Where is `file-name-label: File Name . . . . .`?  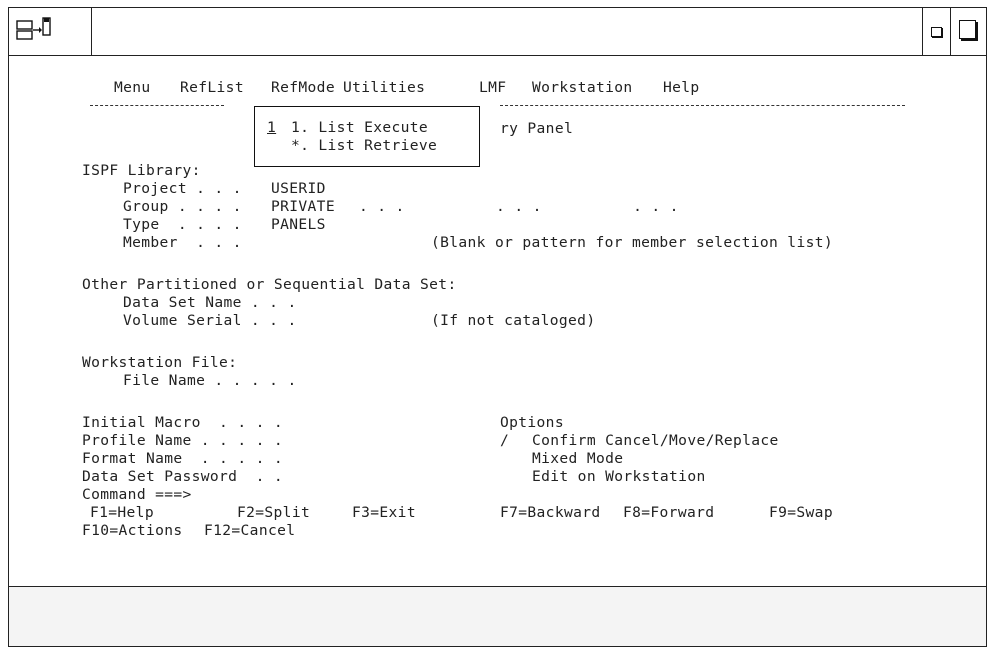
file-name-label: File Name . . . . . is located at coordinates (210, 380).